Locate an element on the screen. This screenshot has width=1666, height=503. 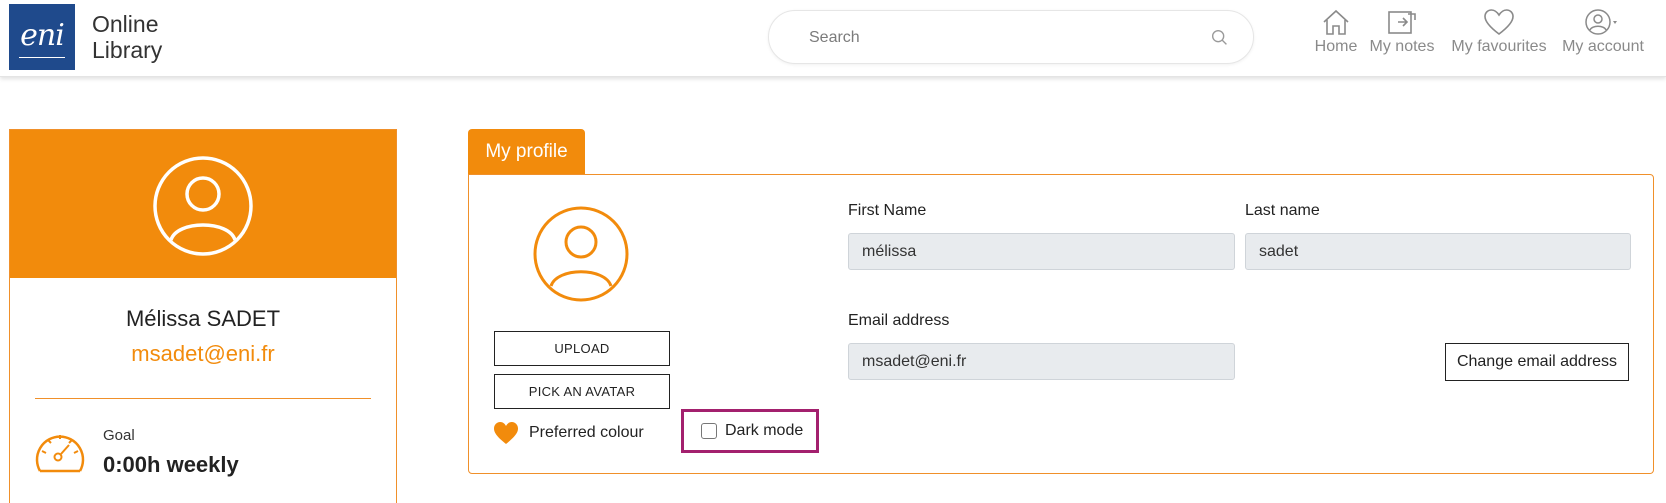
first-name-field: mélissa is located at coordinates (1041, 251).